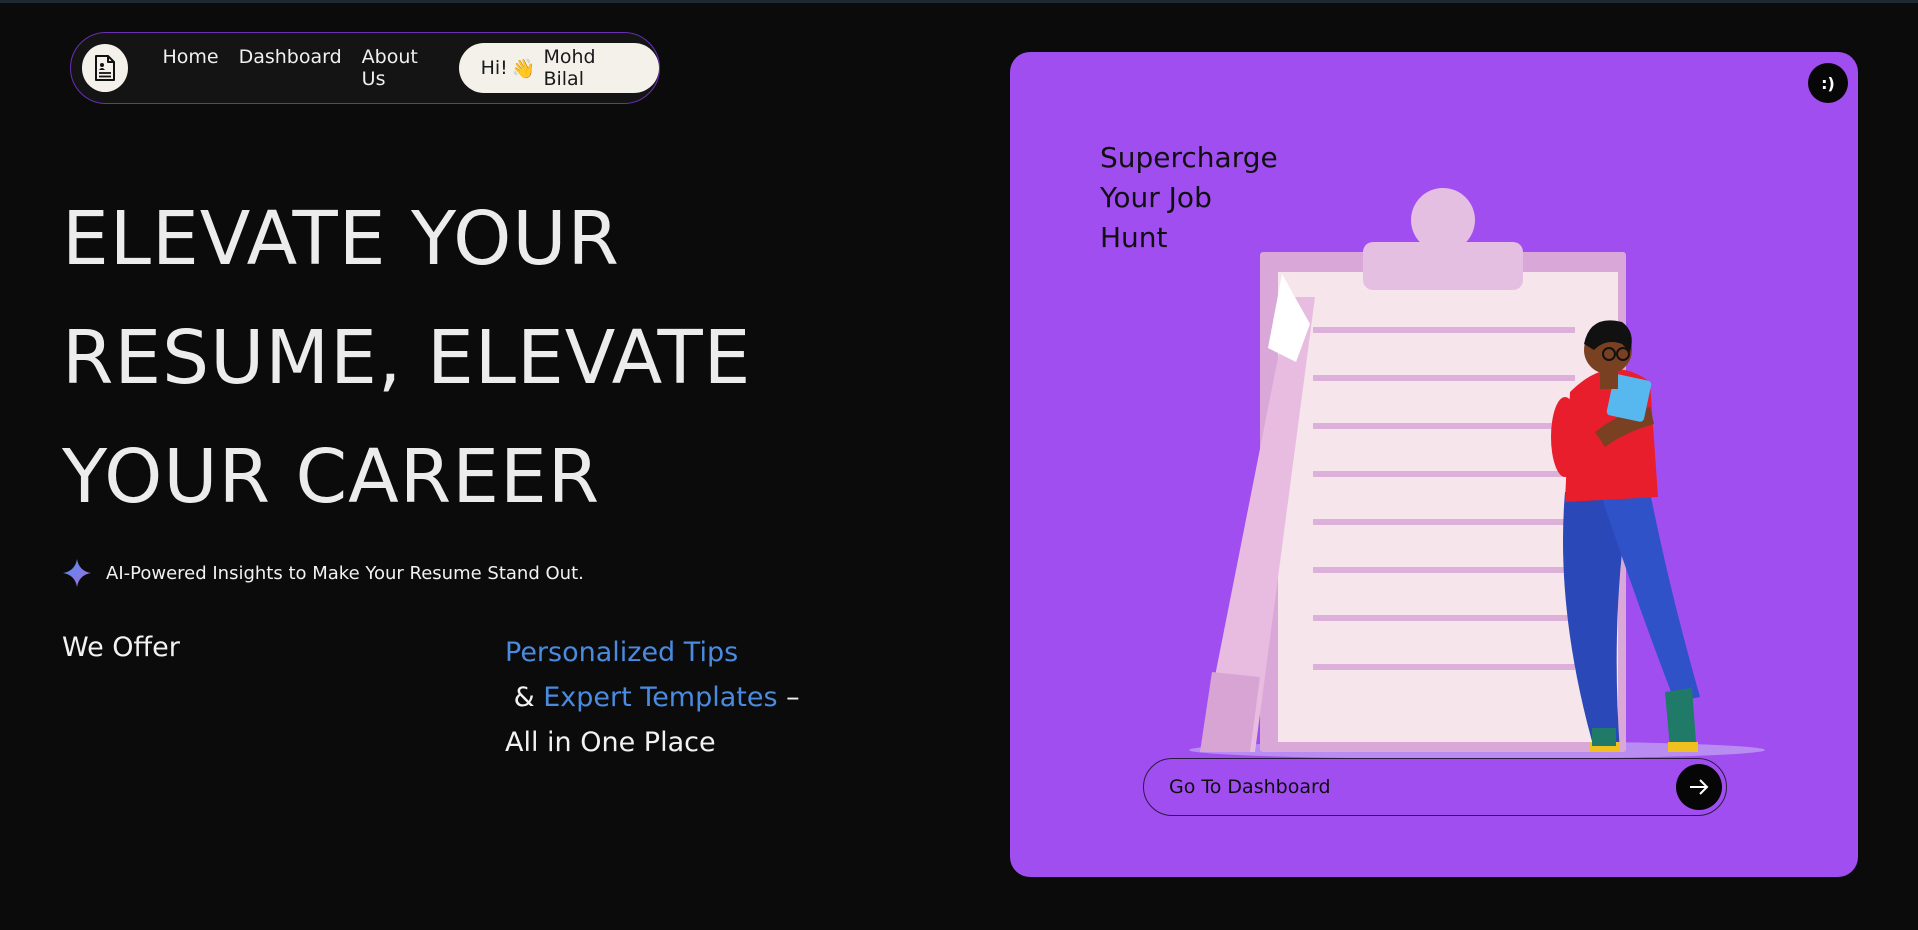 This screenshot has height=930, width=1918. What do you see at coordinates (290, 68) in the screenshot?
I see `nav-link-dashboard: Dashboard` at bounding box center [290, 68].